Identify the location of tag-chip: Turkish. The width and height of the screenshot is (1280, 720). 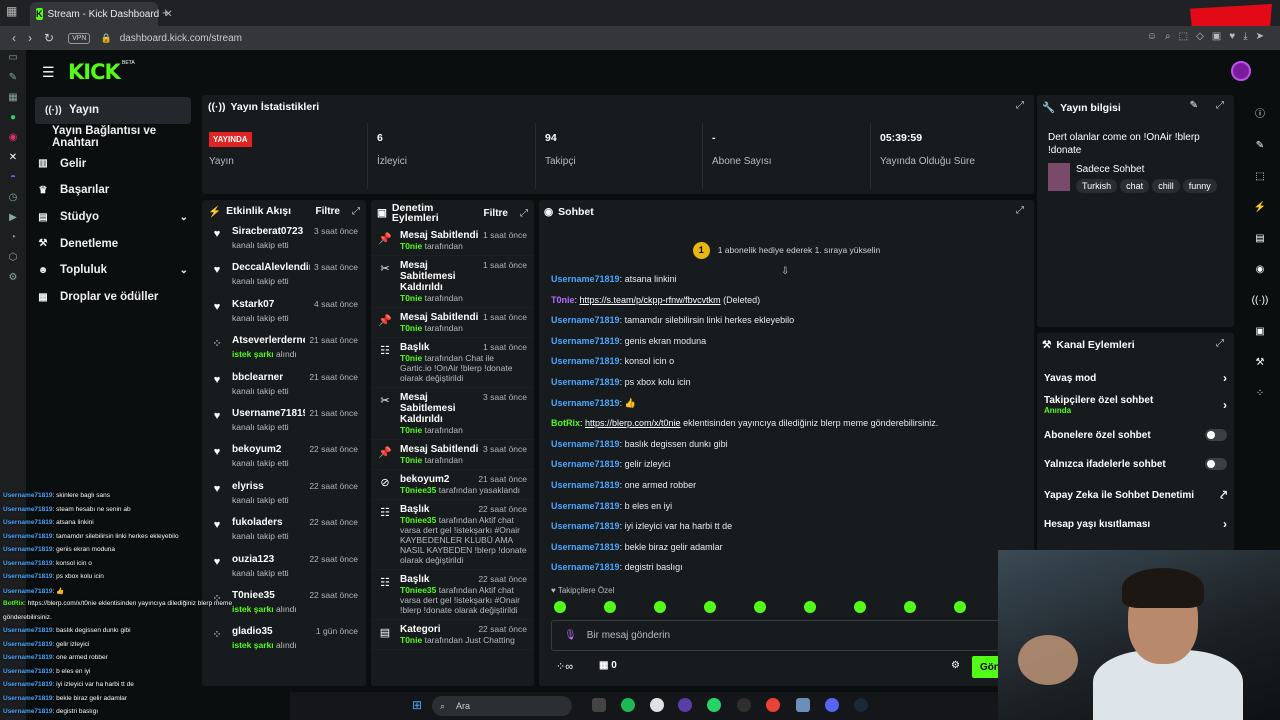
(1097, 186).